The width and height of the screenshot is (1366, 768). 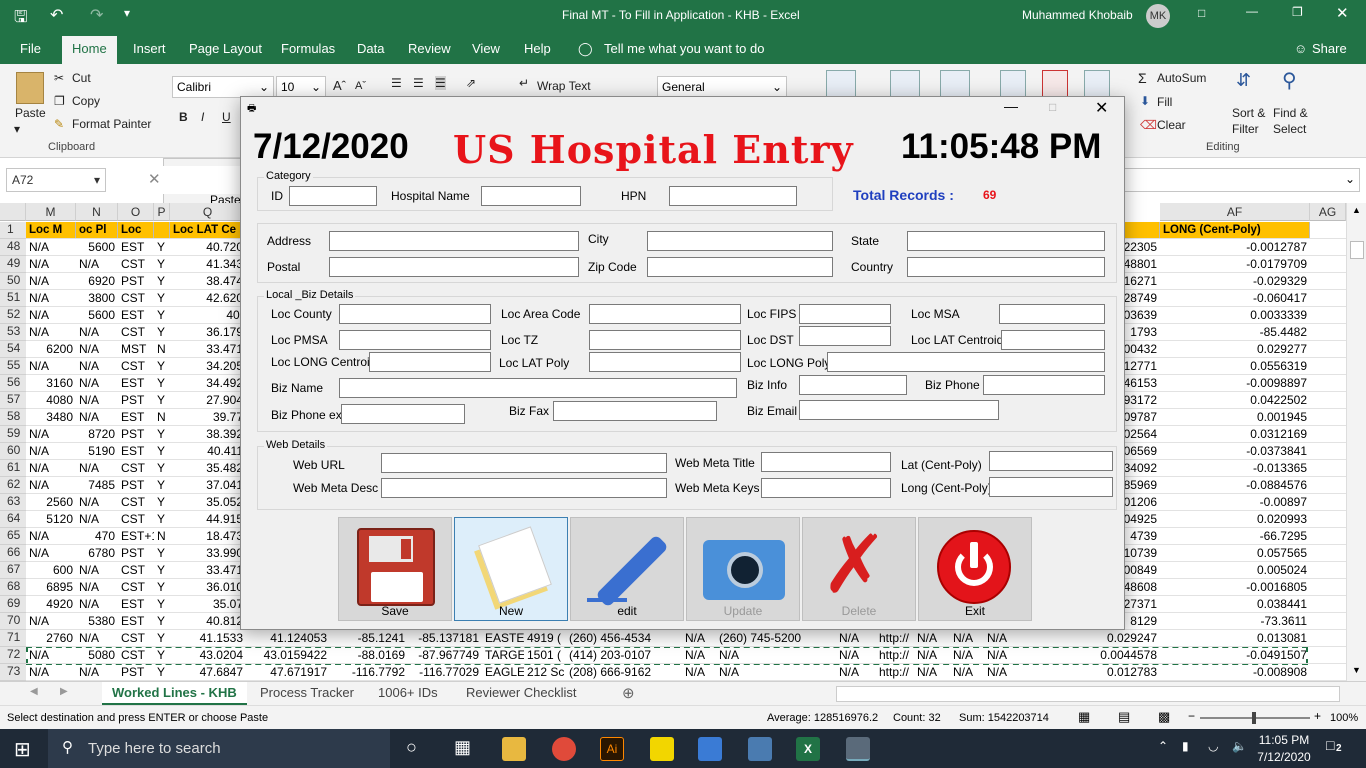 I want to click on select-all-corner, so click(x=13, y=212).